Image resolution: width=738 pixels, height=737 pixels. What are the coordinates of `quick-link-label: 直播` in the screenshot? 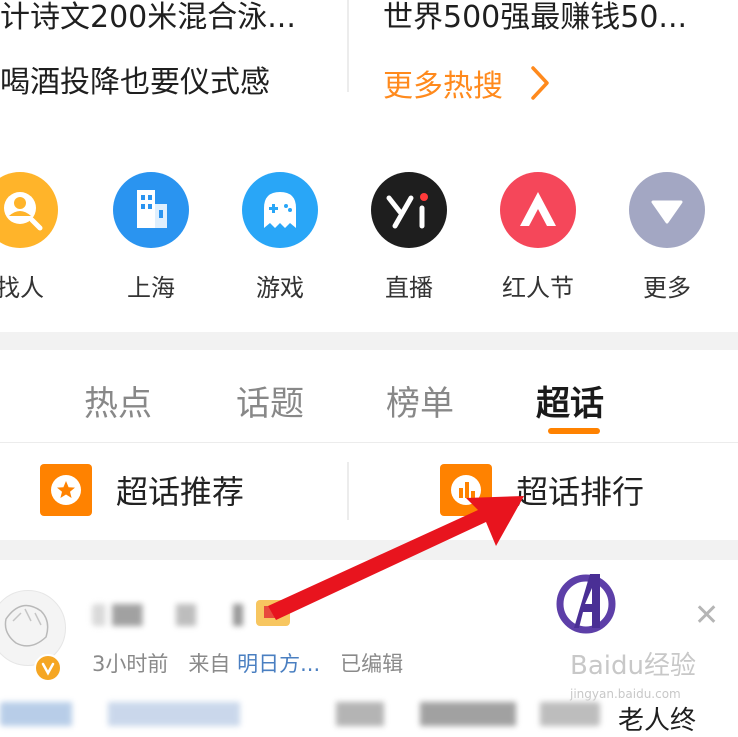 It's located at (409, 288).